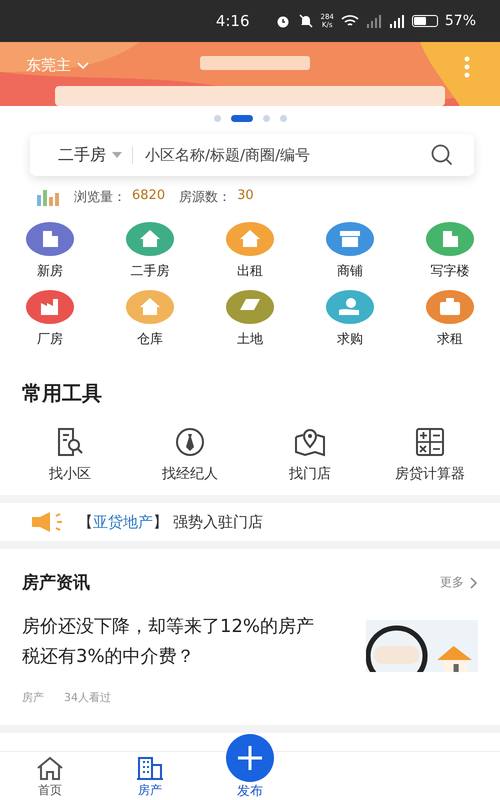 Image resolution: width=500 pixels, height=800 pixels. Describe the element at coordinates (47, 522) in the screenshot. I see `megaphone-icon` at that location.